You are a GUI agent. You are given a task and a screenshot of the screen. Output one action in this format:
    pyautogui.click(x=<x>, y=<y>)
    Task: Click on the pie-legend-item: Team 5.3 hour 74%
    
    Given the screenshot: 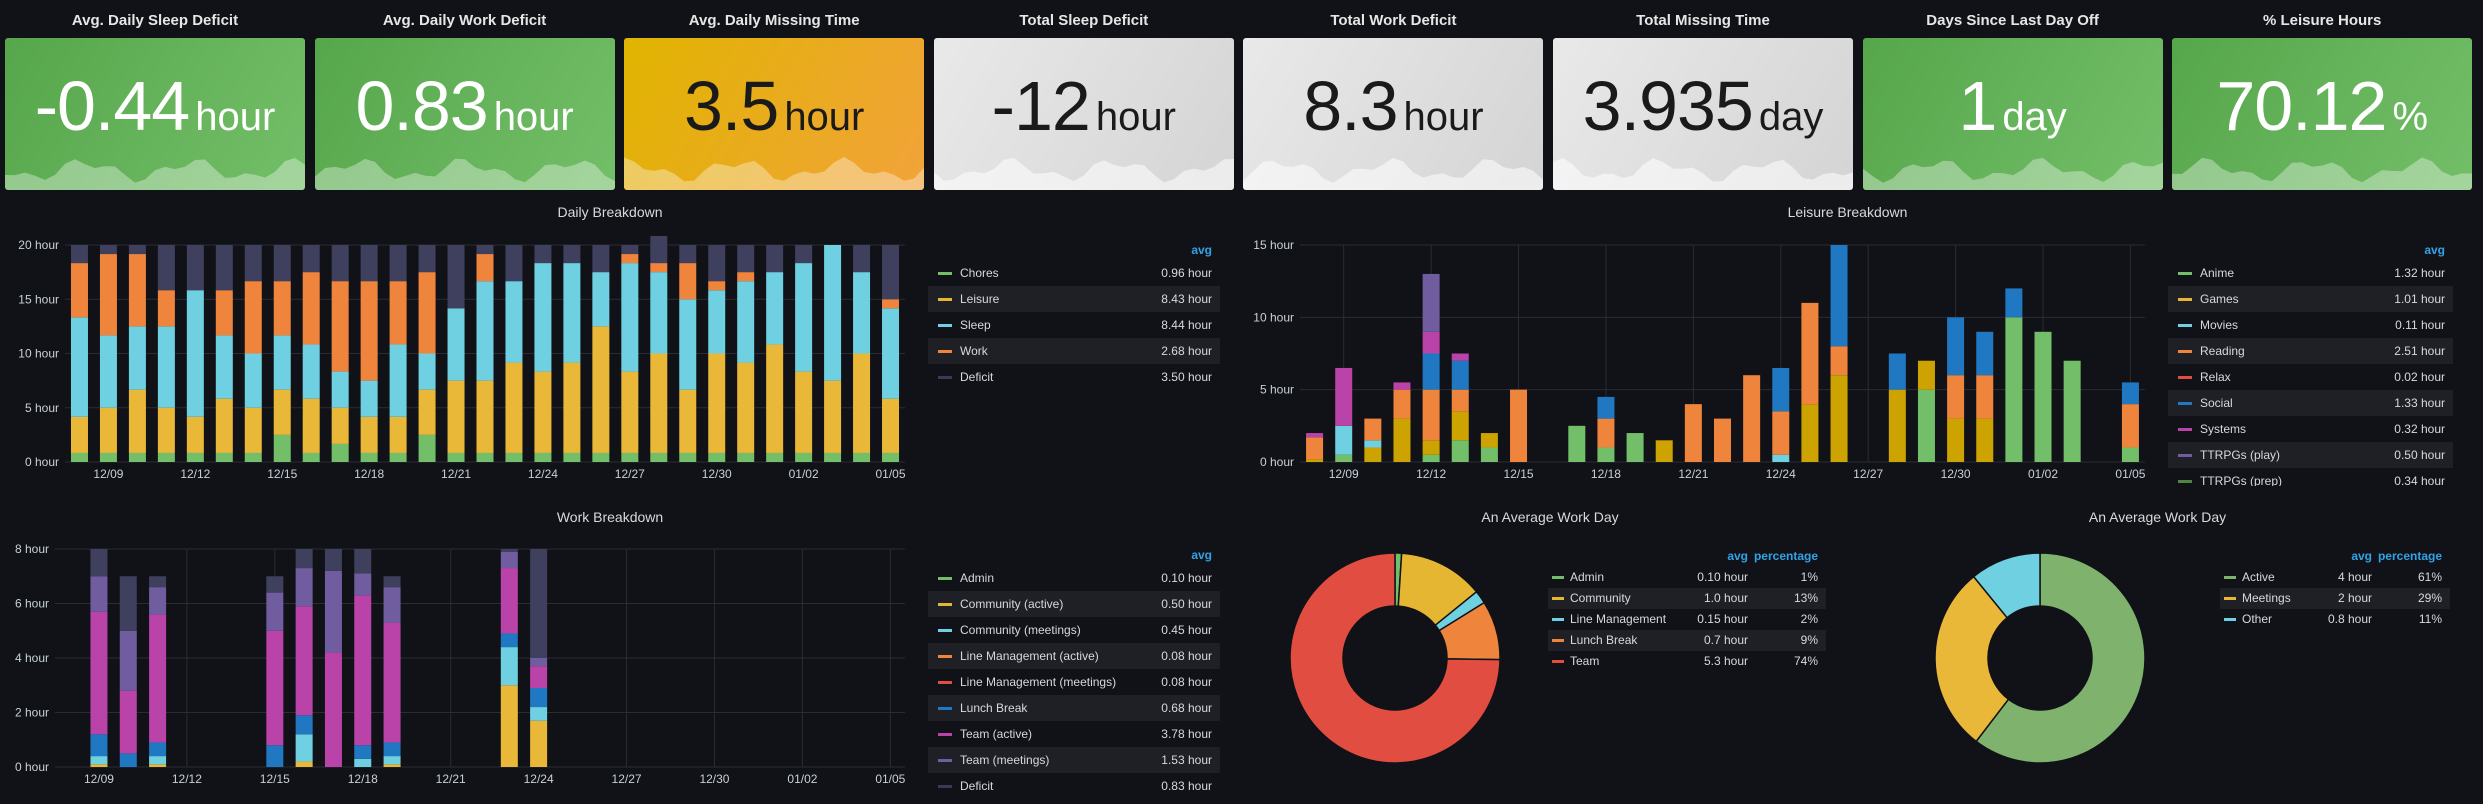 What is the action you would take?
    pyautogui.click(x=1687, y=661)
    